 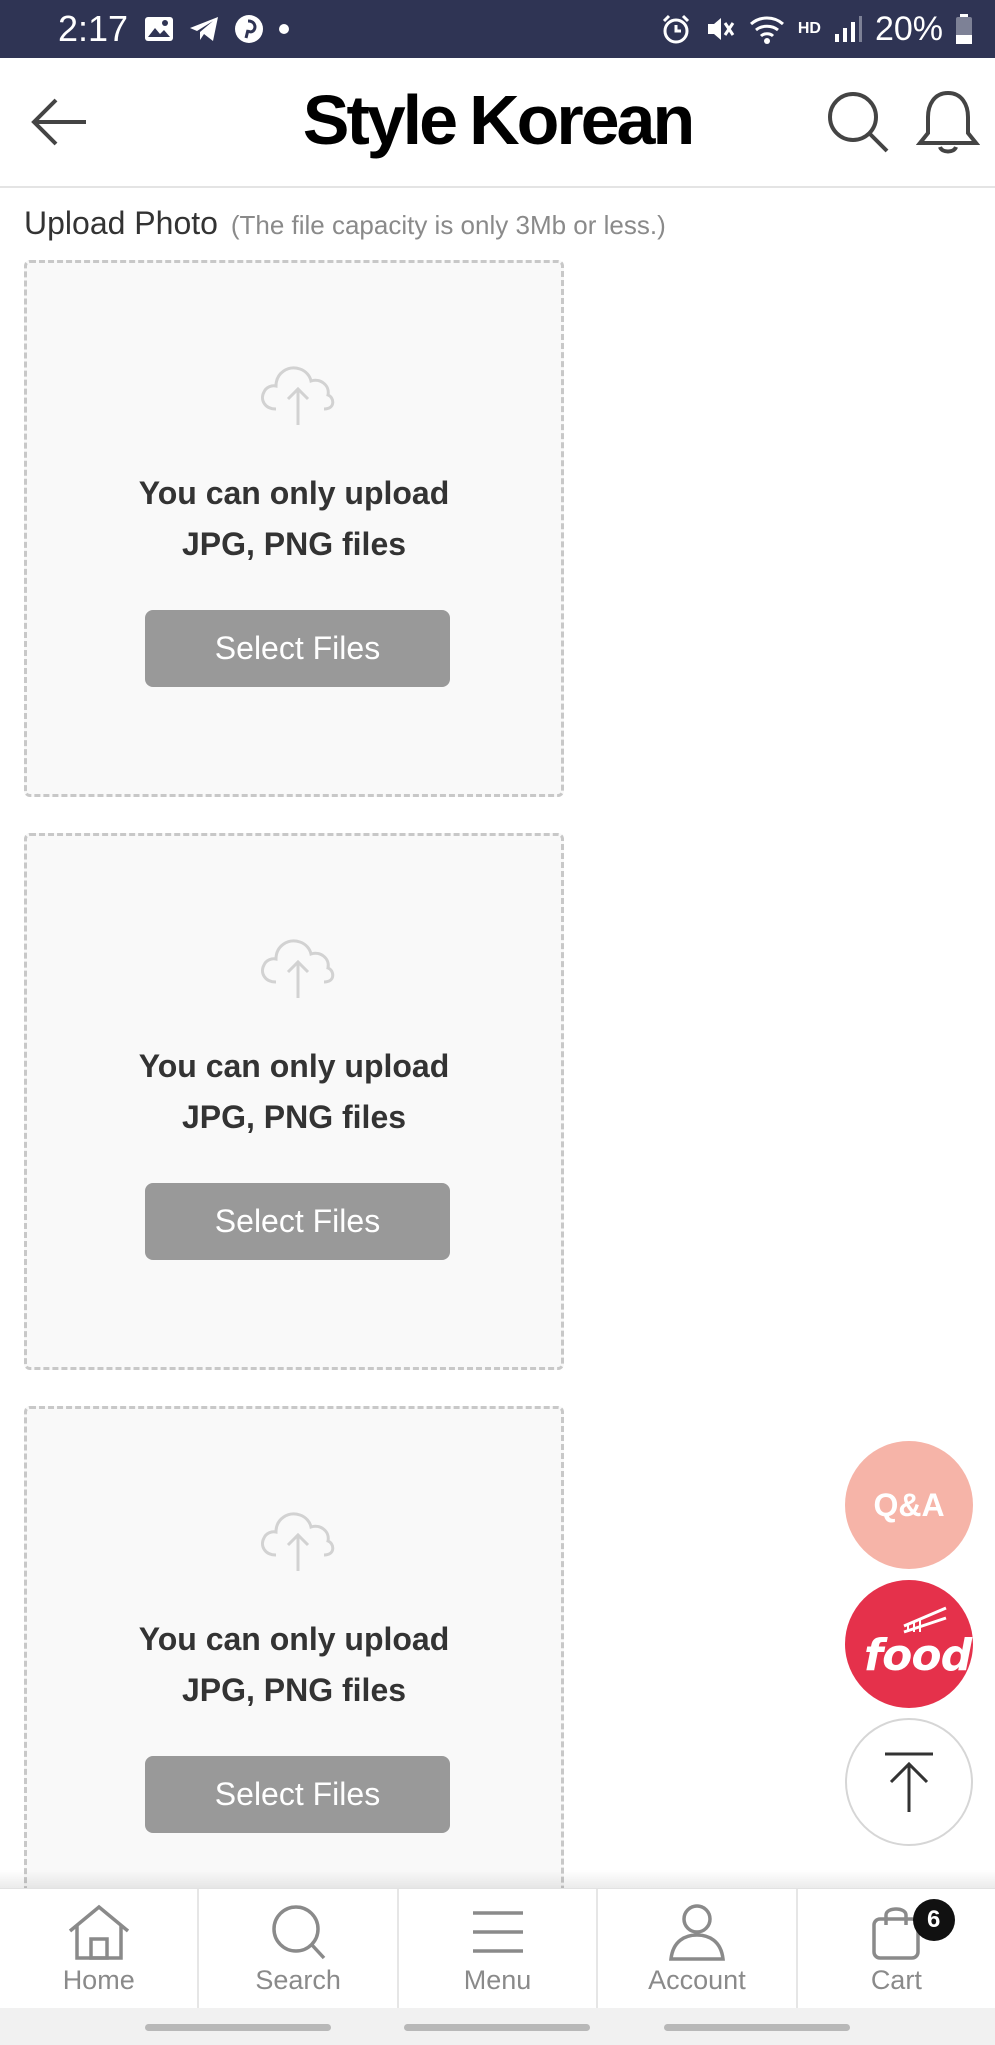 What do you see at coordinates (757, 2027) in the screenshot?
I see `gesture-pill-right` at bounding box center [757, 2027].